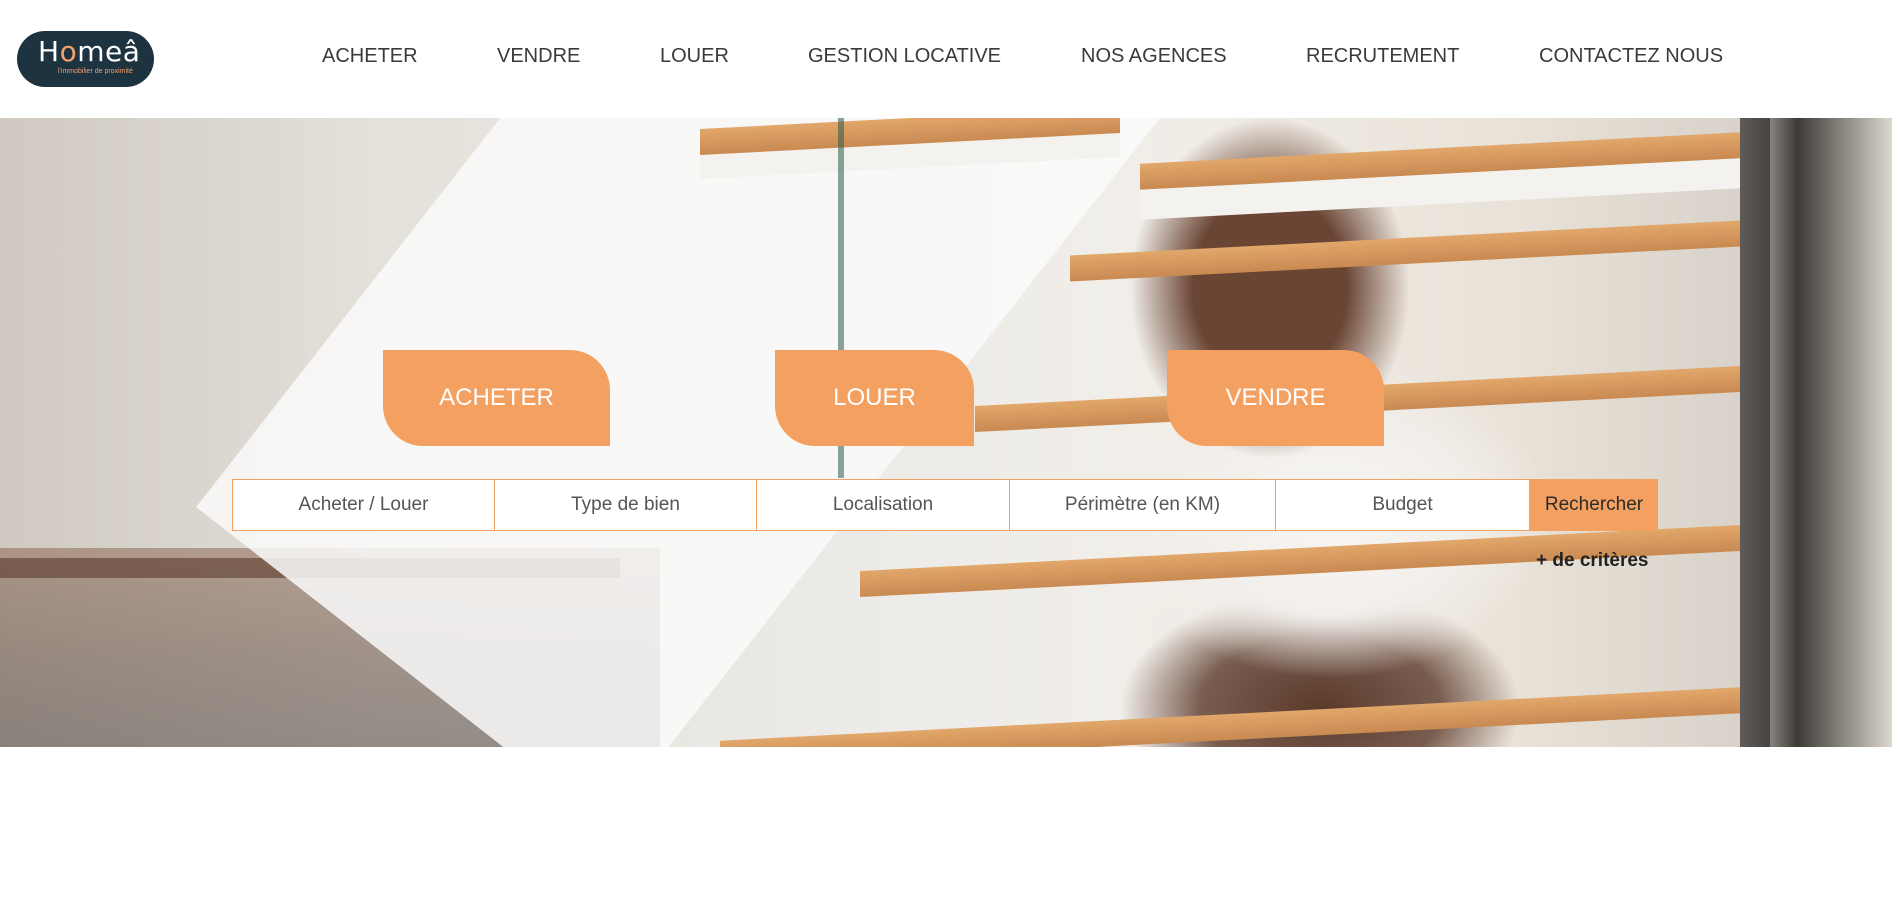 This screenshot has height=912, width=1892. I want to click on tab-louer: LOUER, so click(874, 398).